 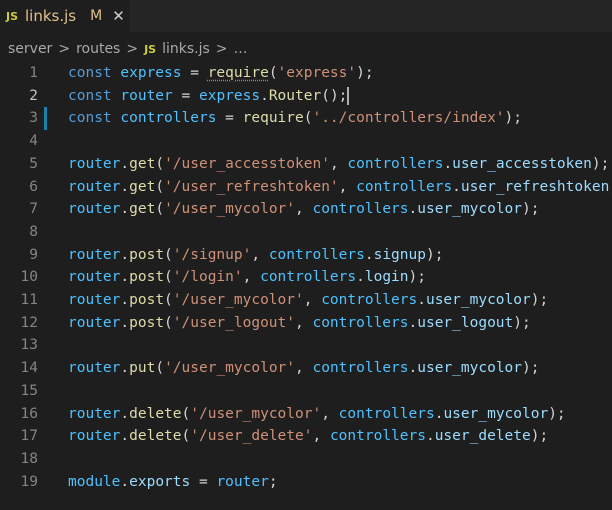 What do you see at coordinates (186, 49) in the screenshot?
I see `breadcrumb-item-file: links.js` at bounding box center [186, 49].